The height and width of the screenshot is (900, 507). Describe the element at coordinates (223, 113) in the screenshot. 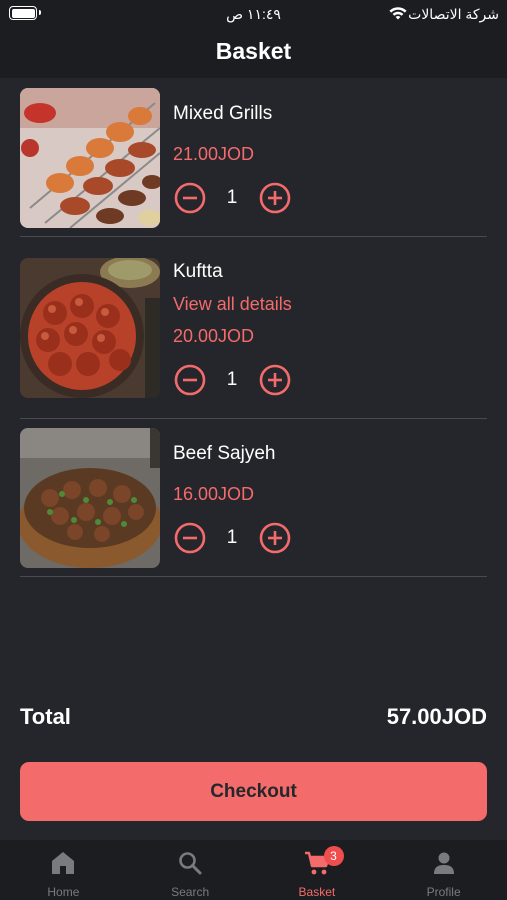

I see `item-name: Mixed Grills` at that location.